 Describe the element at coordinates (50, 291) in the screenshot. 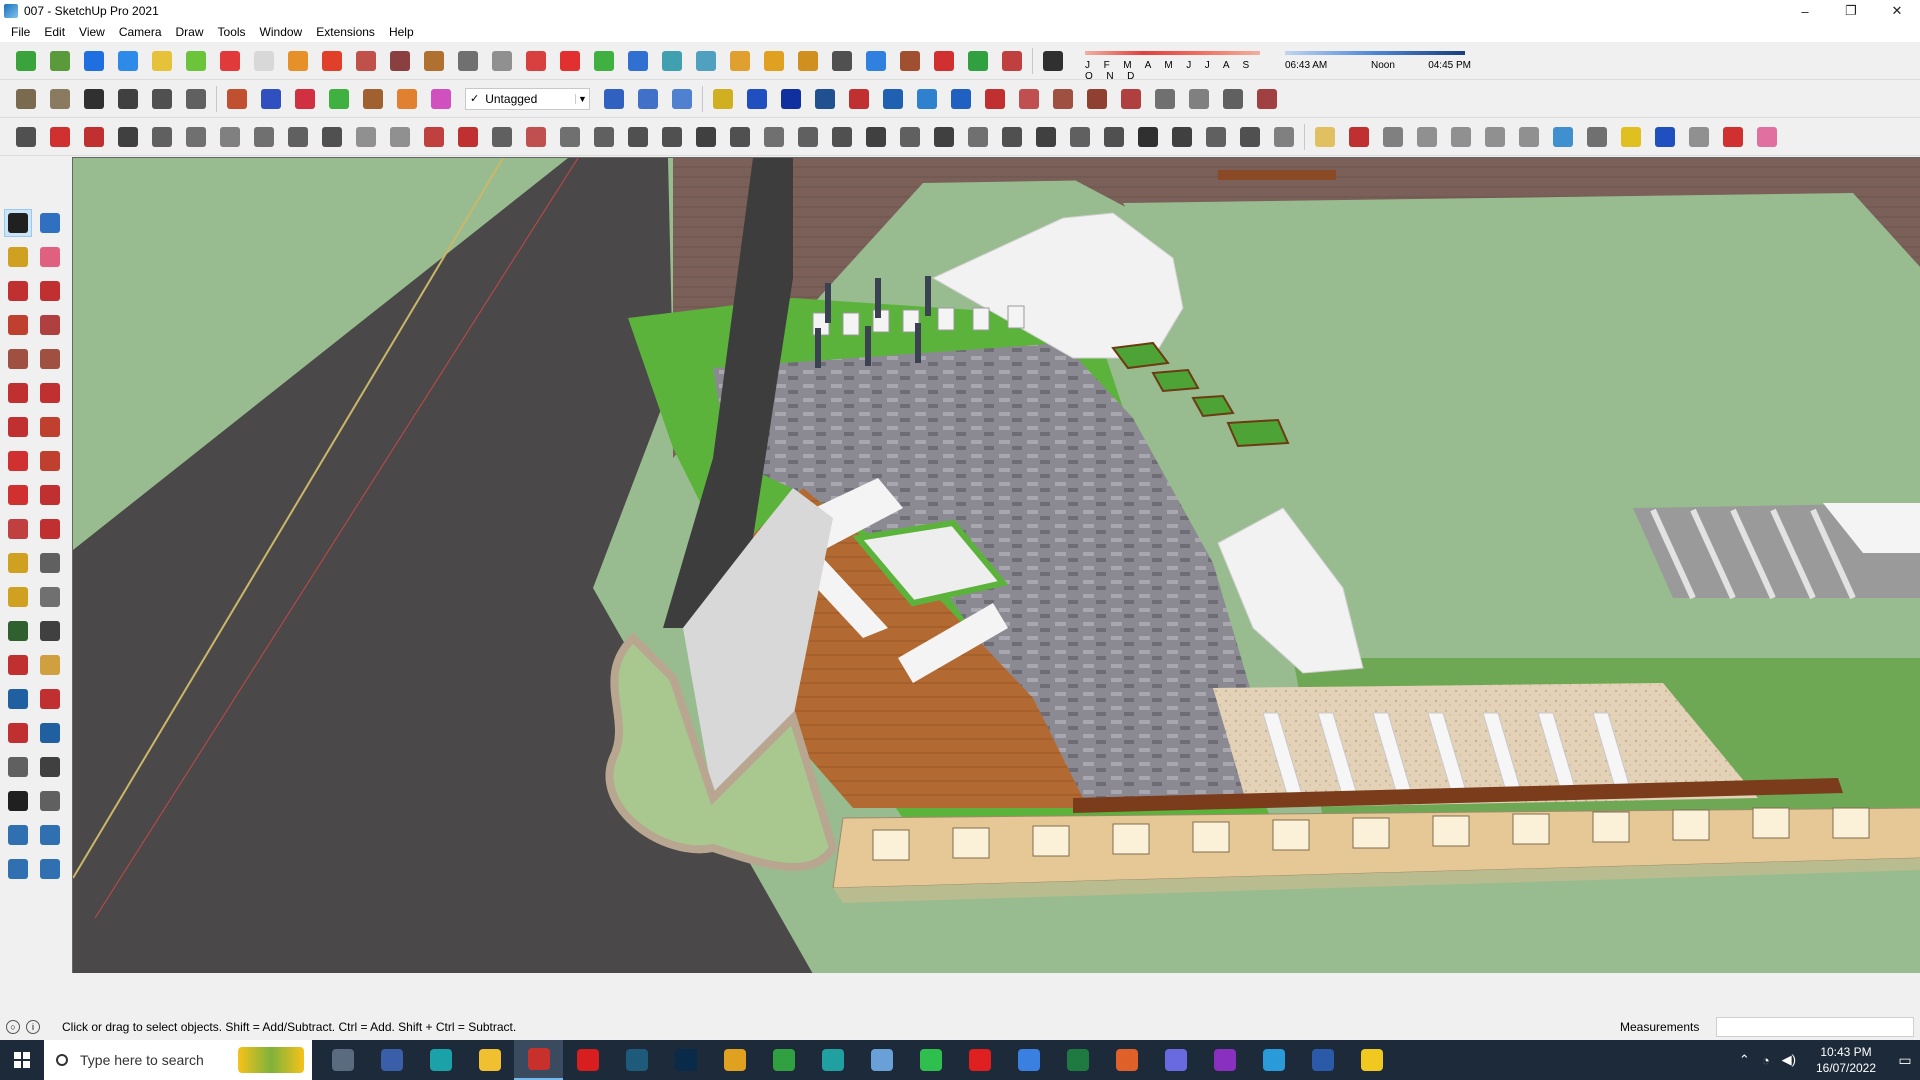

I see `freehand-tool` at that location.